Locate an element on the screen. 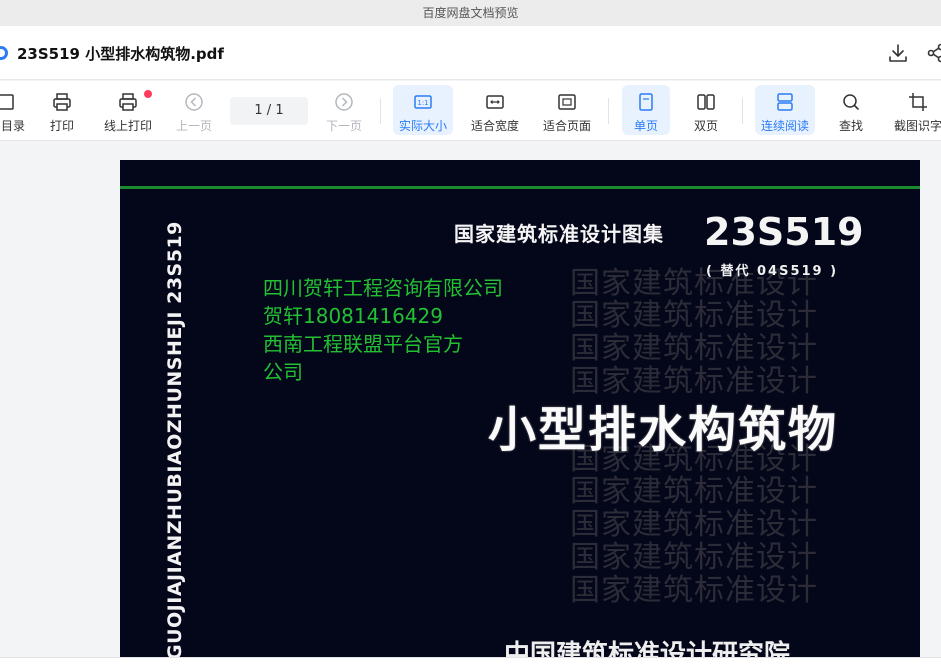 This screenshot has height=667, width=941. svg-text: 1:1 is located at coordinates (422, 103).